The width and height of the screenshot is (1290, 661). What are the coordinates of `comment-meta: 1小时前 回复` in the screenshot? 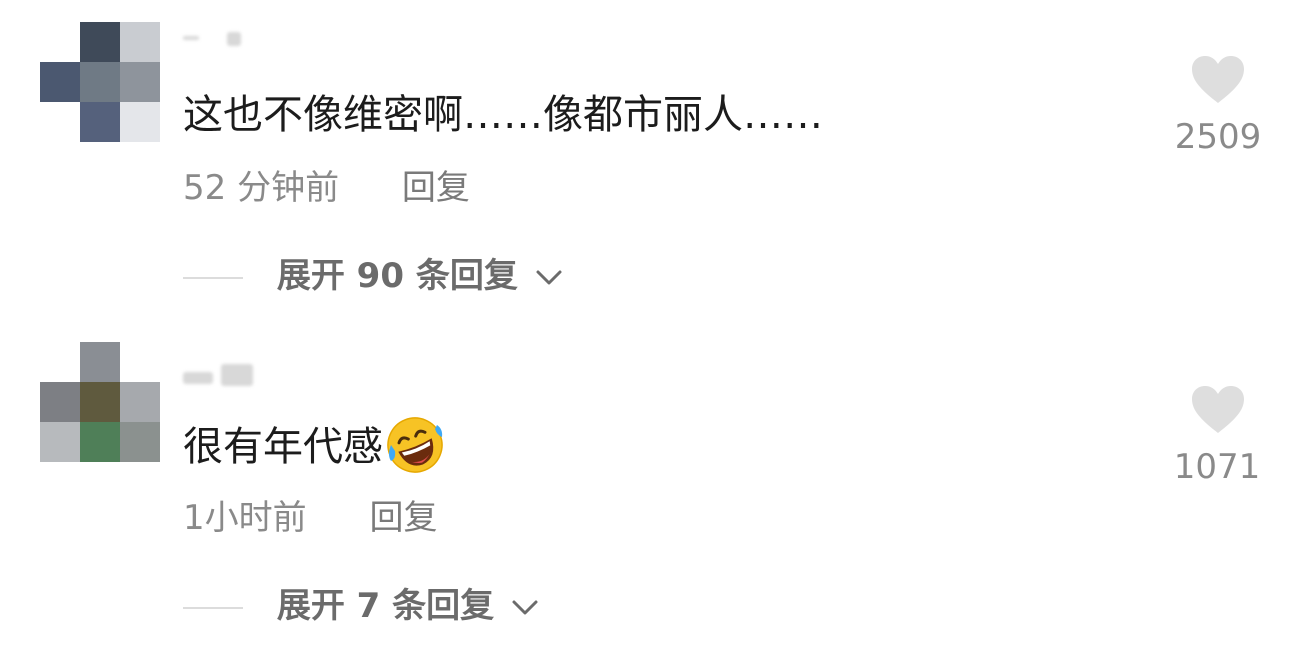 It's located at (310, 518).